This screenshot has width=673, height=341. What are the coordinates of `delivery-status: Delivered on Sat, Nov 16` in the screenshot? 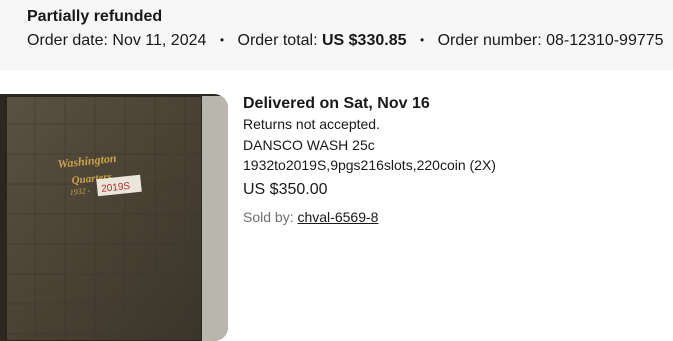 It's located at (336, 103).